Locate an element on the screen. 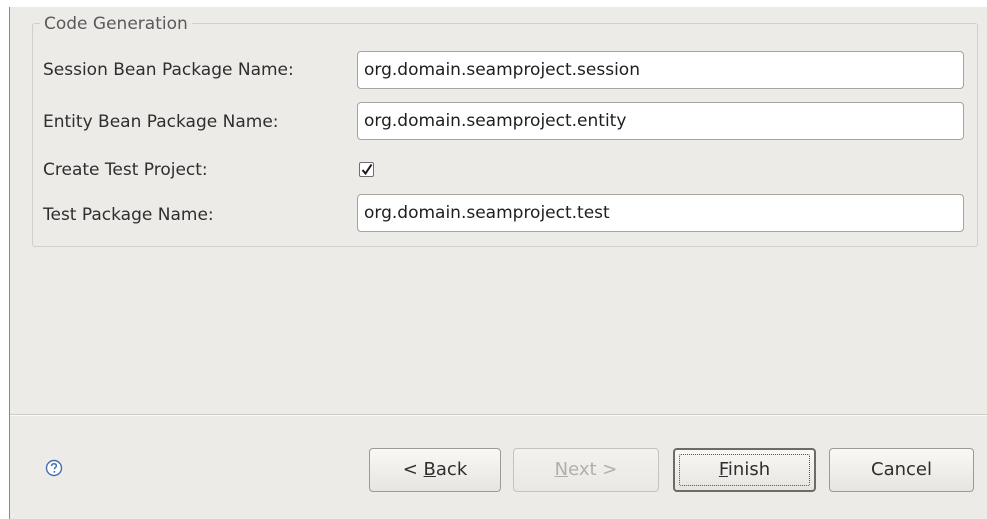 Image resolution: width=987 pixels, height=519 pixels. checkmark-icon is located at coordinates (367, 169).